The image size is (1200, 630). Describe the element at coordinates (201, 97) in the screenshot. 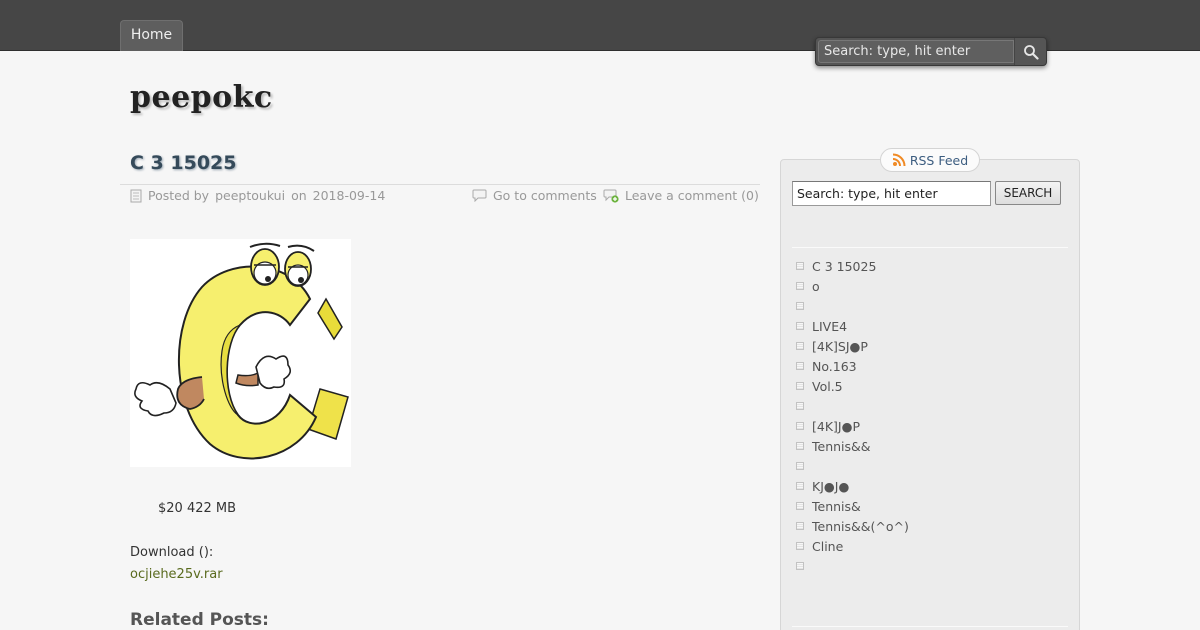

I see `site-title: peepokc` at that location.